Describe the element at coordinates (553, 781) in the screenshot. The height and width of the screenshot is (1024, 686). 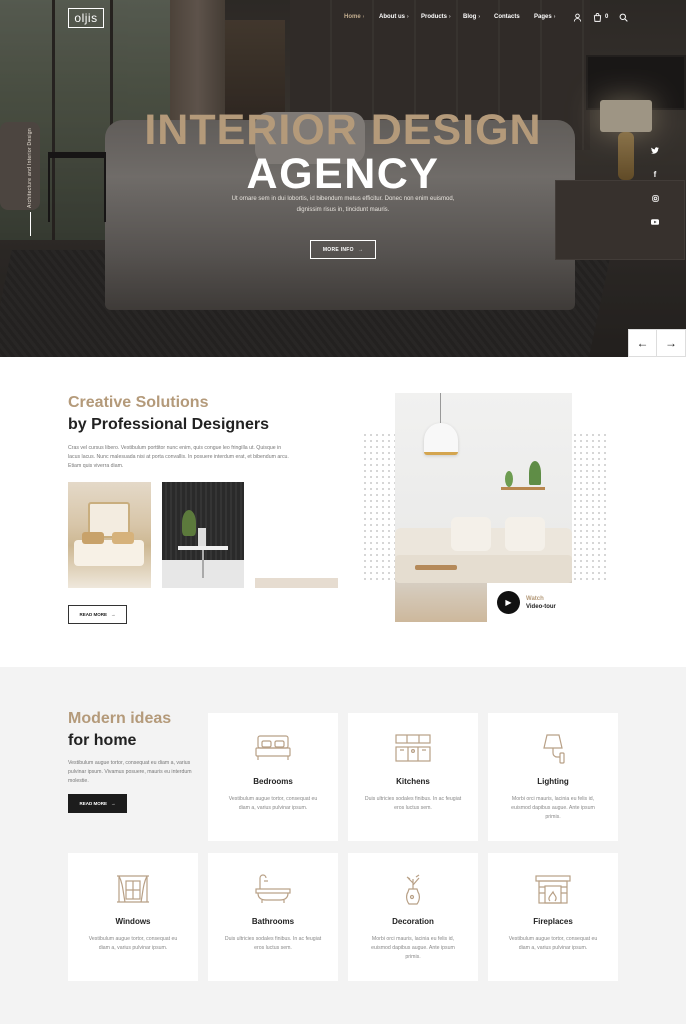
I see `service-card-title: Lighting` at that location.